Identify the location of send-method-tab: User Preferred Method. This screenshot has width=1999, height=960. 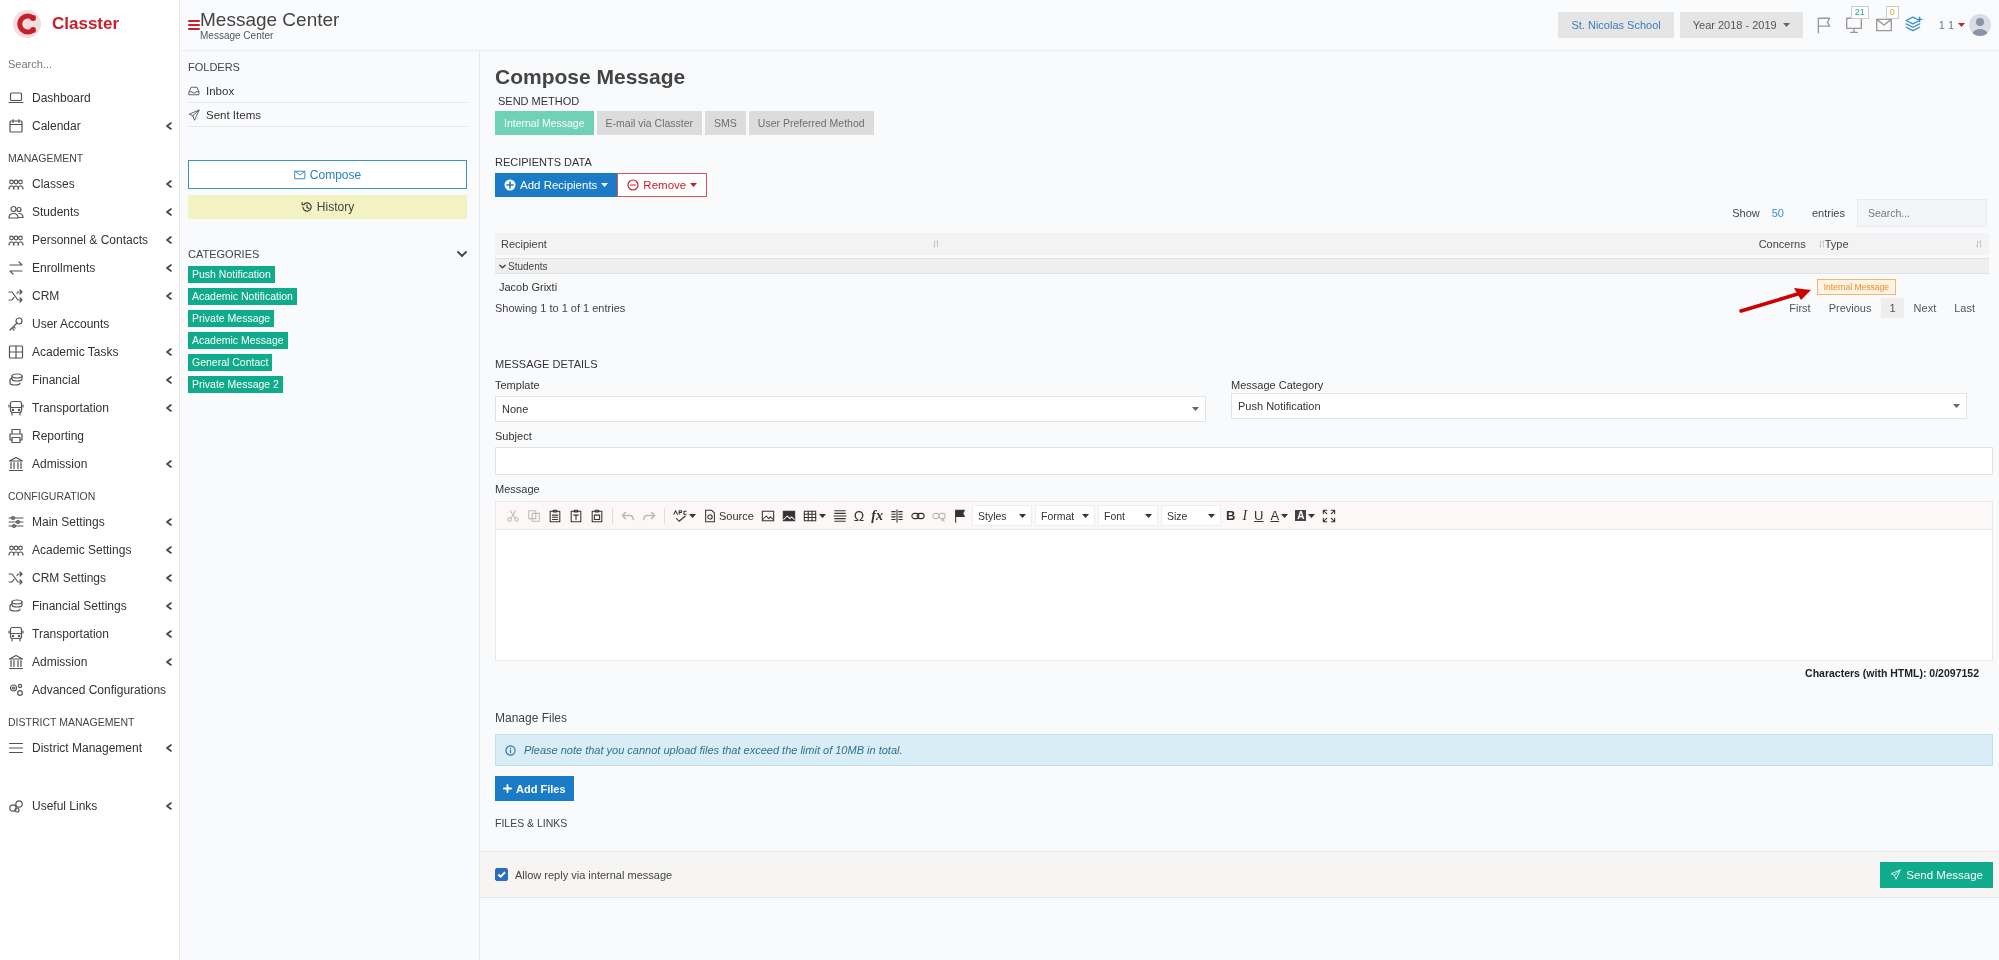
(811, 123).